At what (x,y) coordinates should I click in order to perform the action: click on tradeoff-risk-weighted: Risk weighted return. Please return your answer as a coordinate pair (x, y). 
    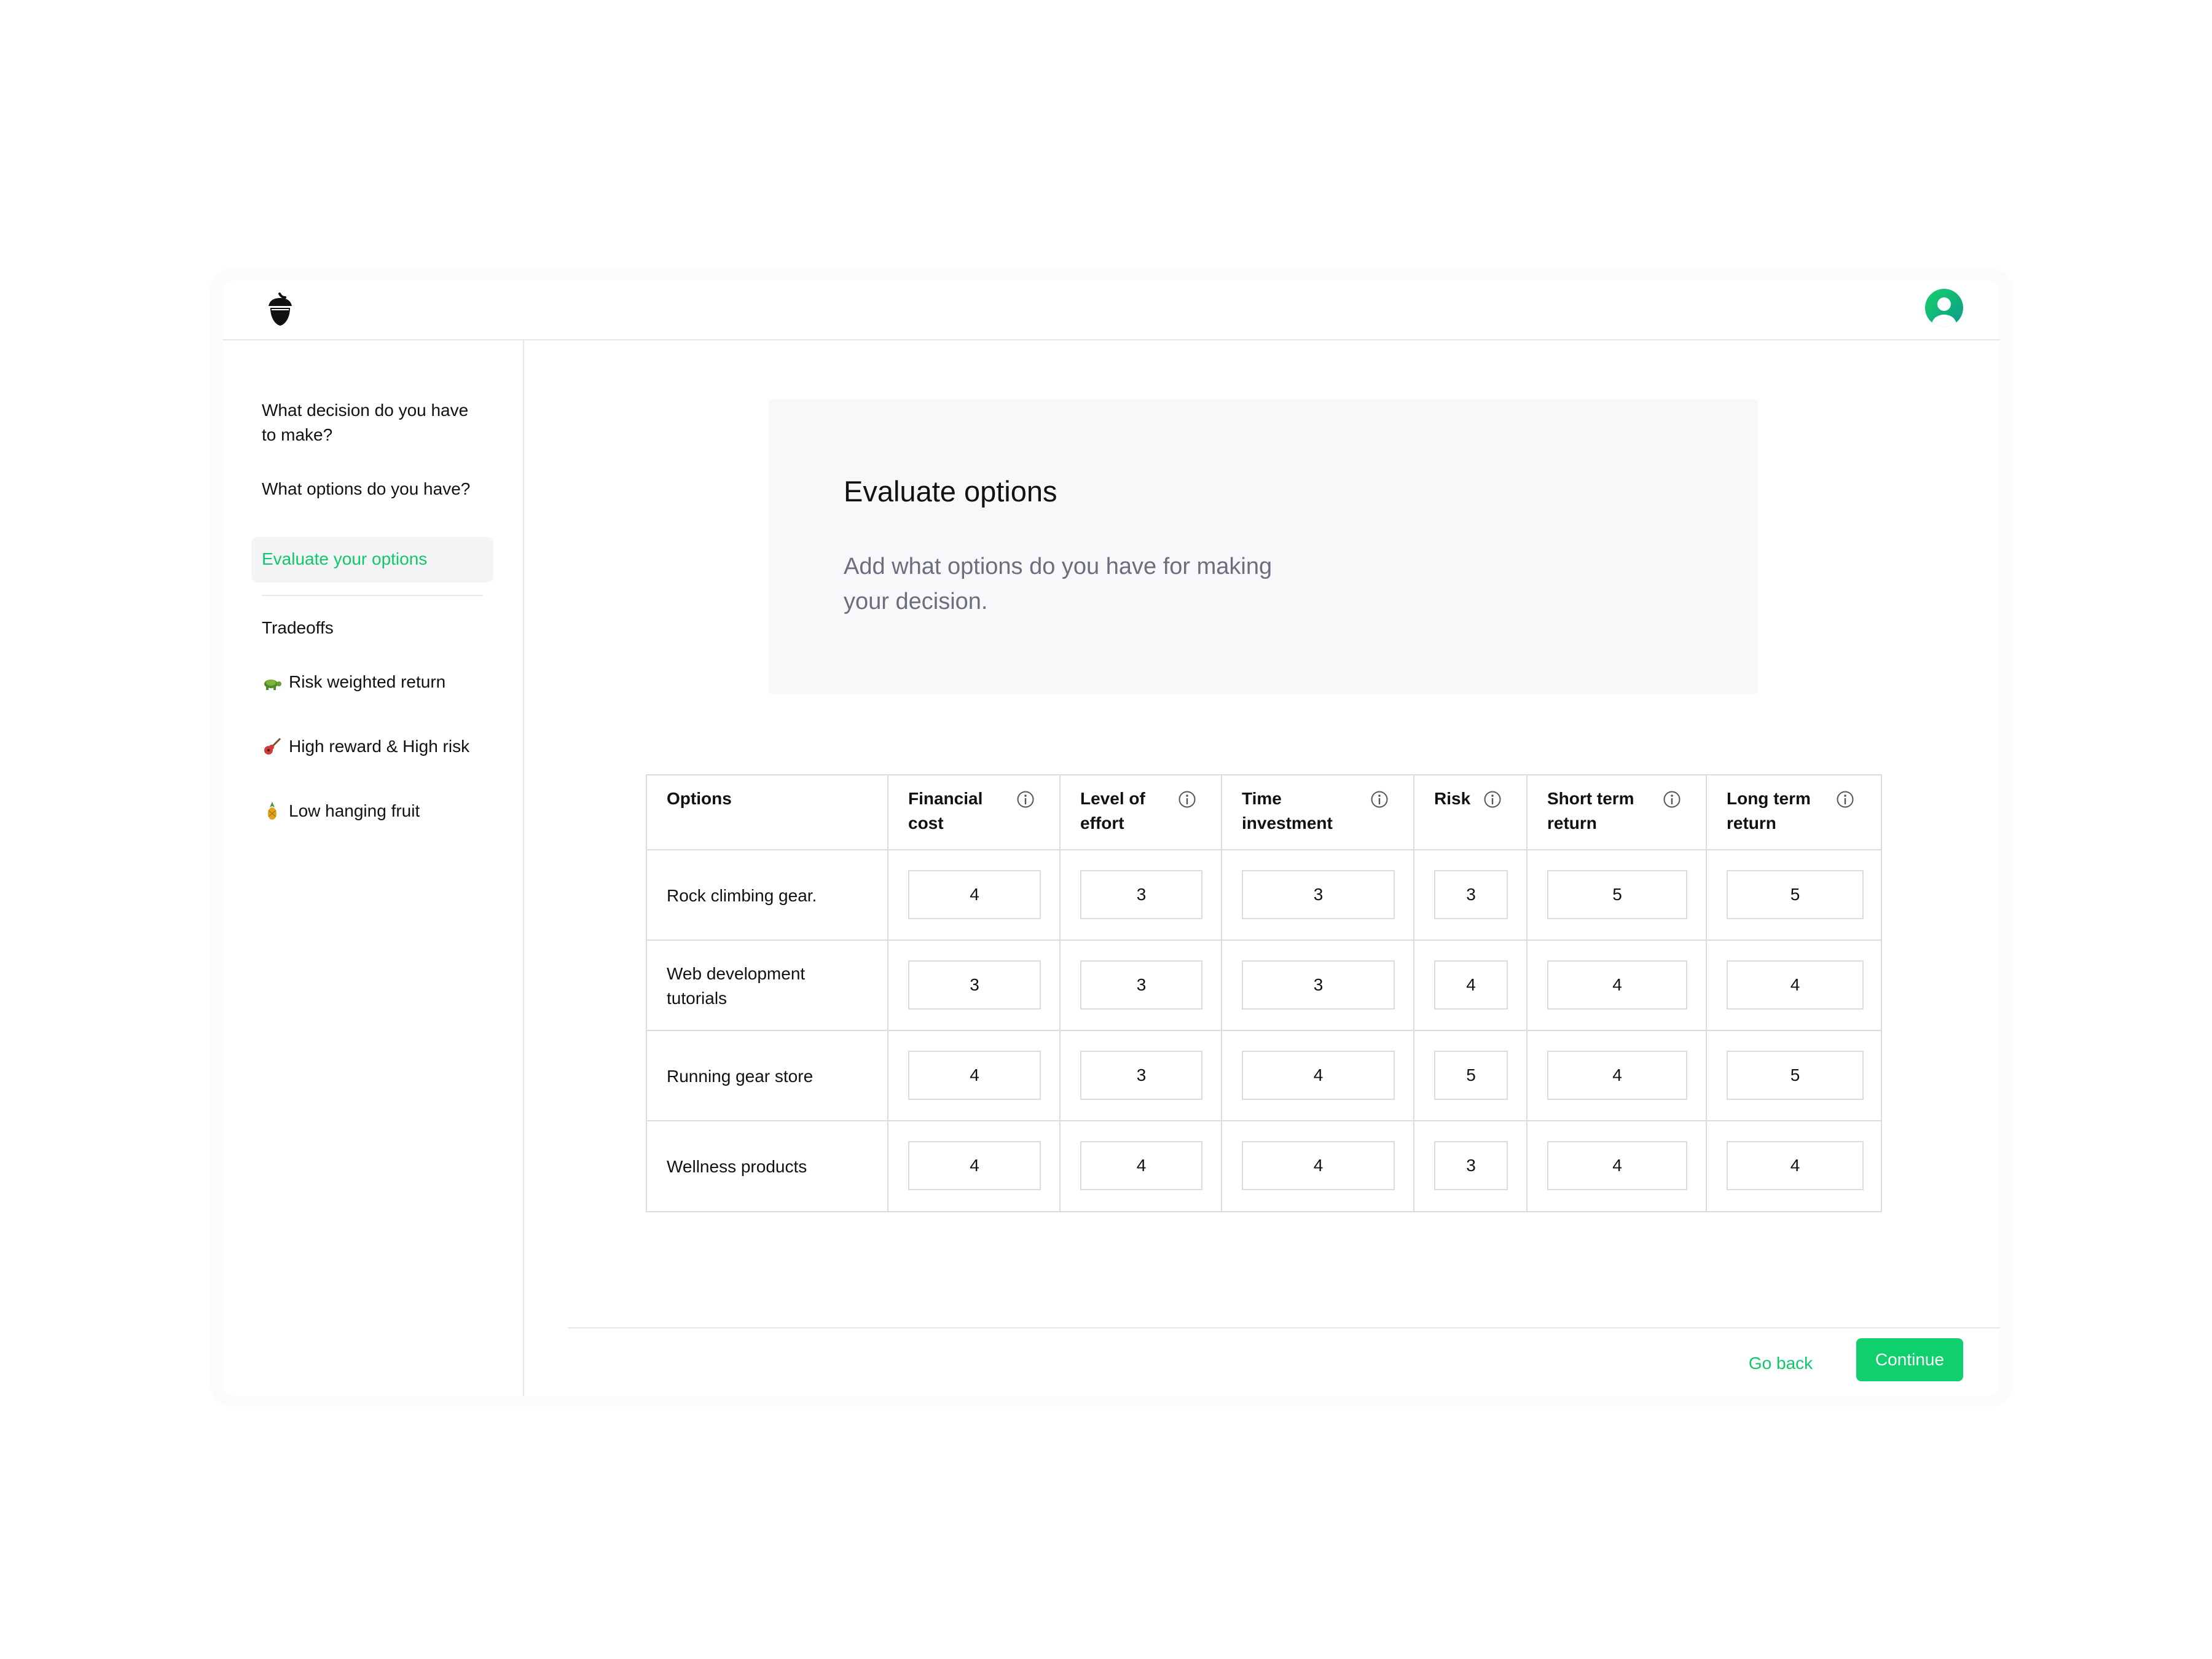
    Looking at the image, I should click on (353, 682).